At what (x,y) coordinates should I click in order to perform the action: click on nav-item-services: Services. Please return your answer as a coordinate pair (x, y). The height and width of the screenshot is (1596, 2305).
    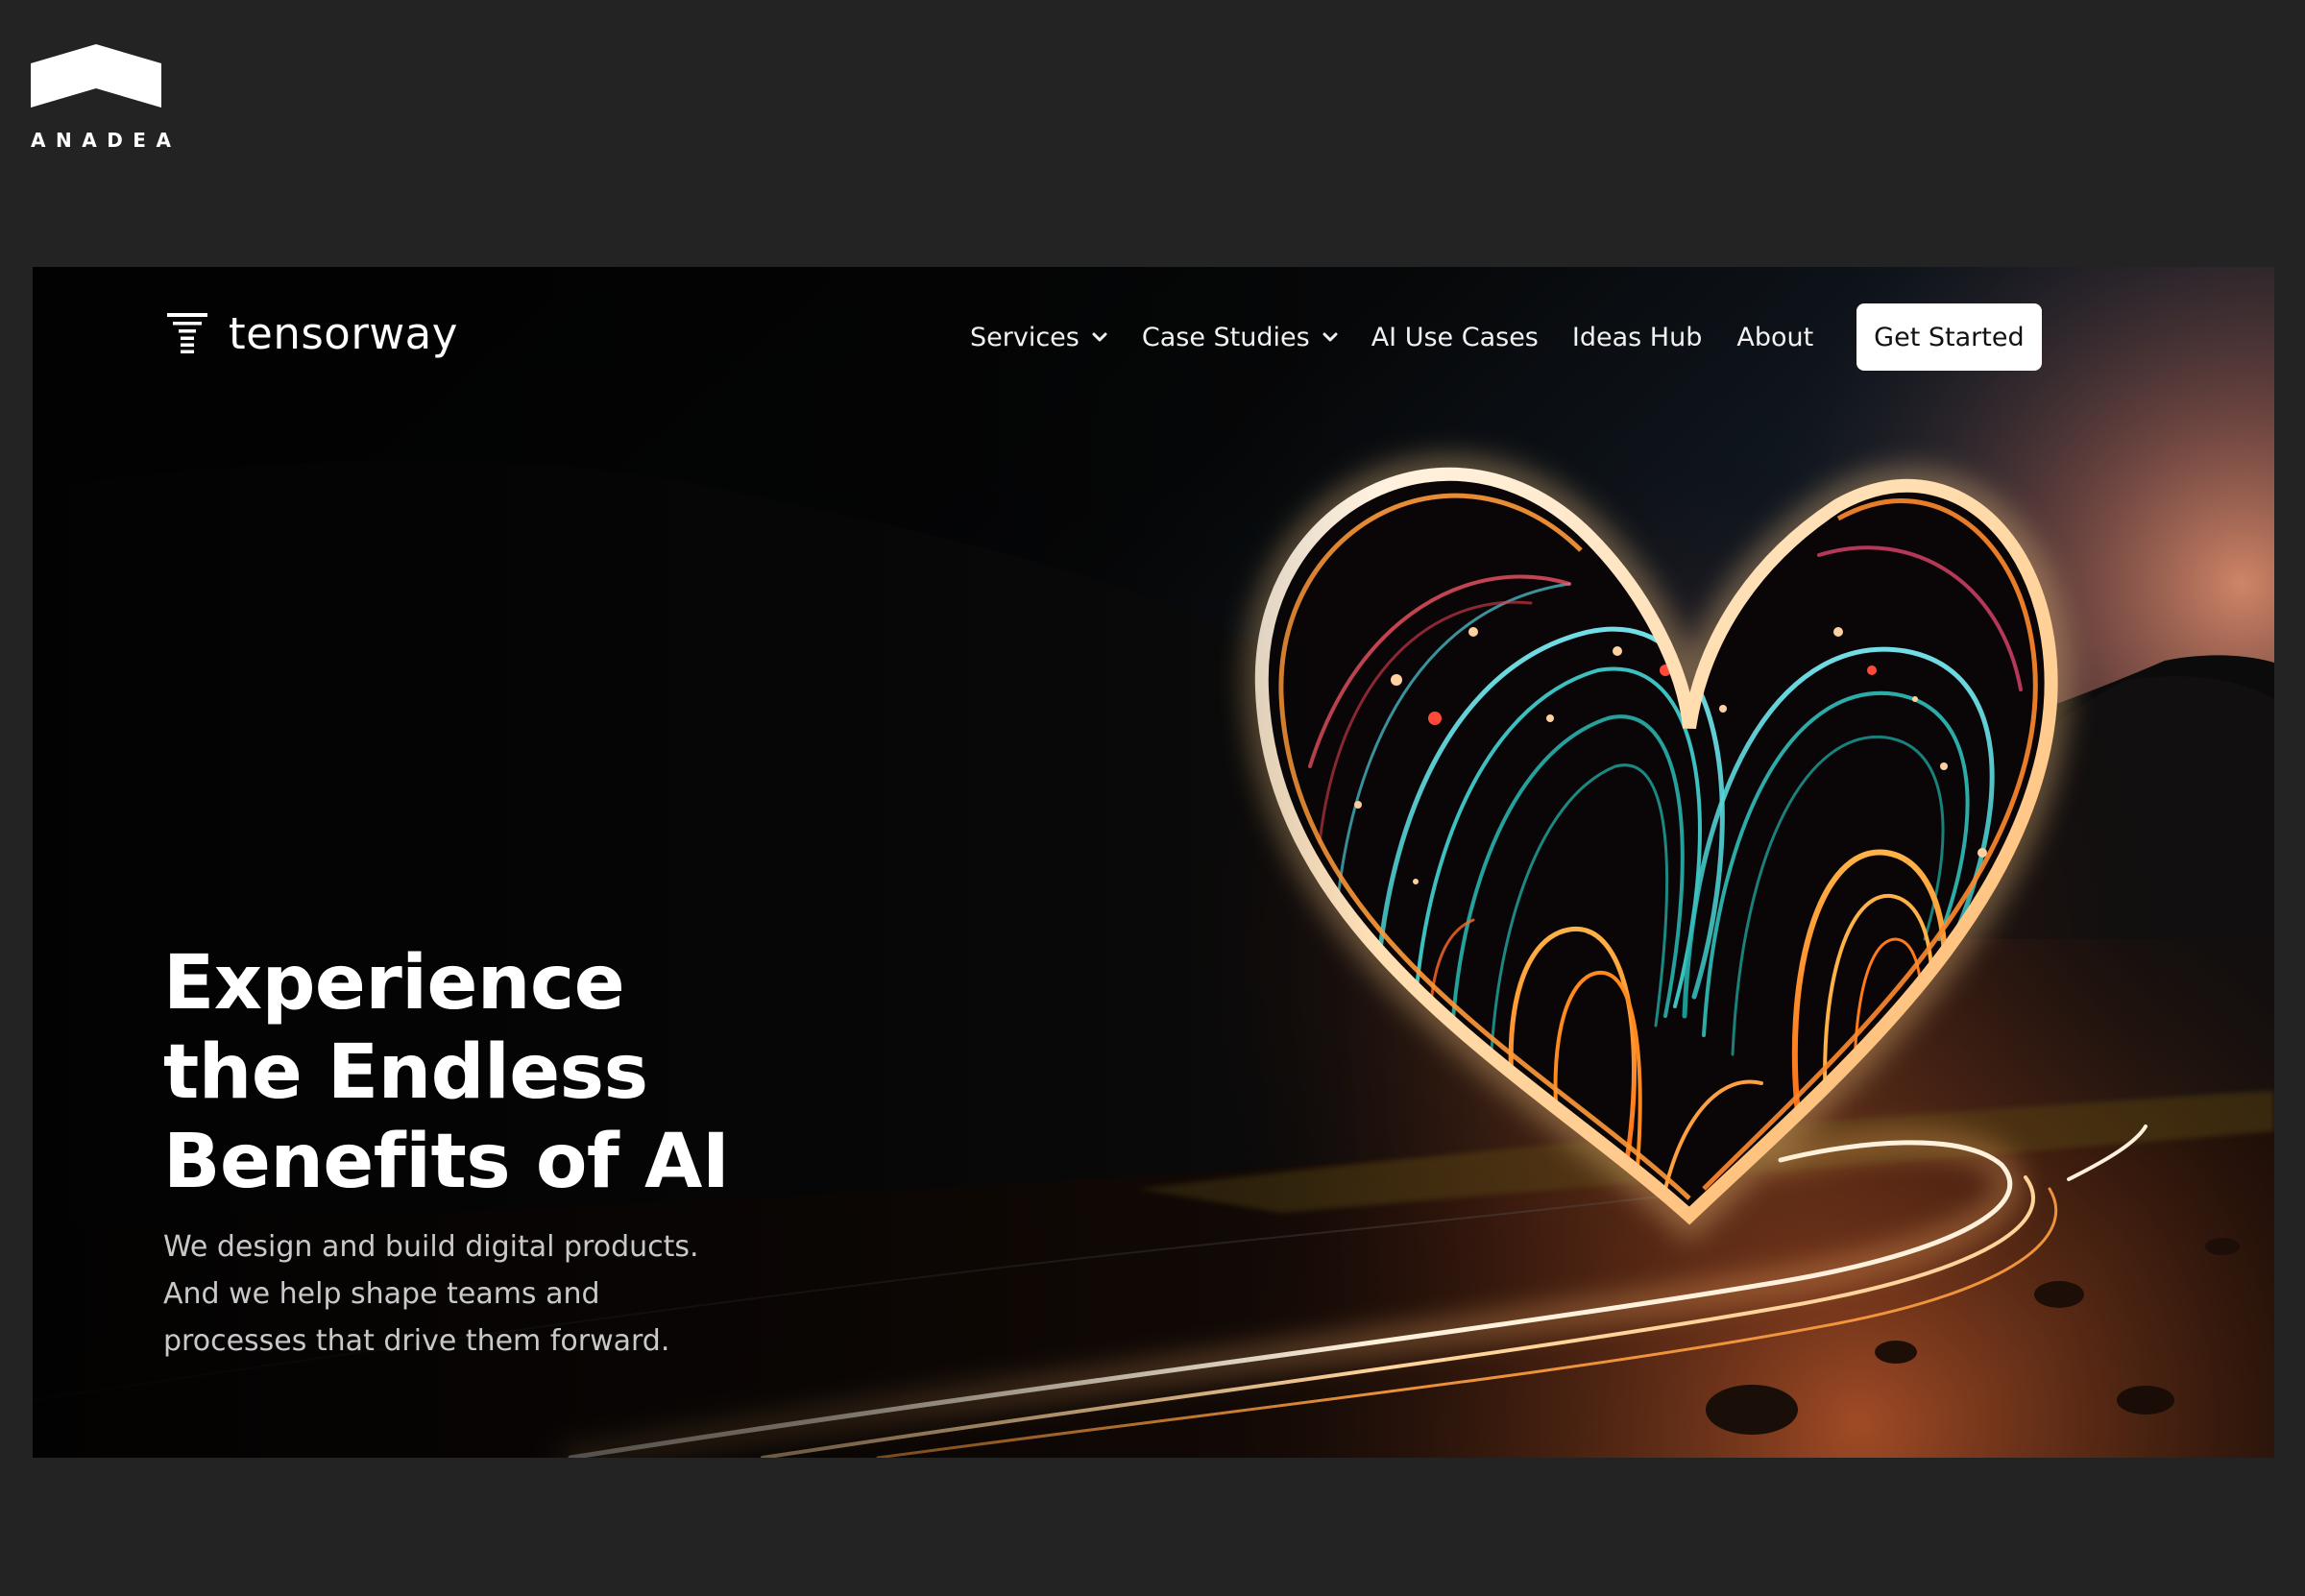
    Looking at the image, I should click on (1038, 337).